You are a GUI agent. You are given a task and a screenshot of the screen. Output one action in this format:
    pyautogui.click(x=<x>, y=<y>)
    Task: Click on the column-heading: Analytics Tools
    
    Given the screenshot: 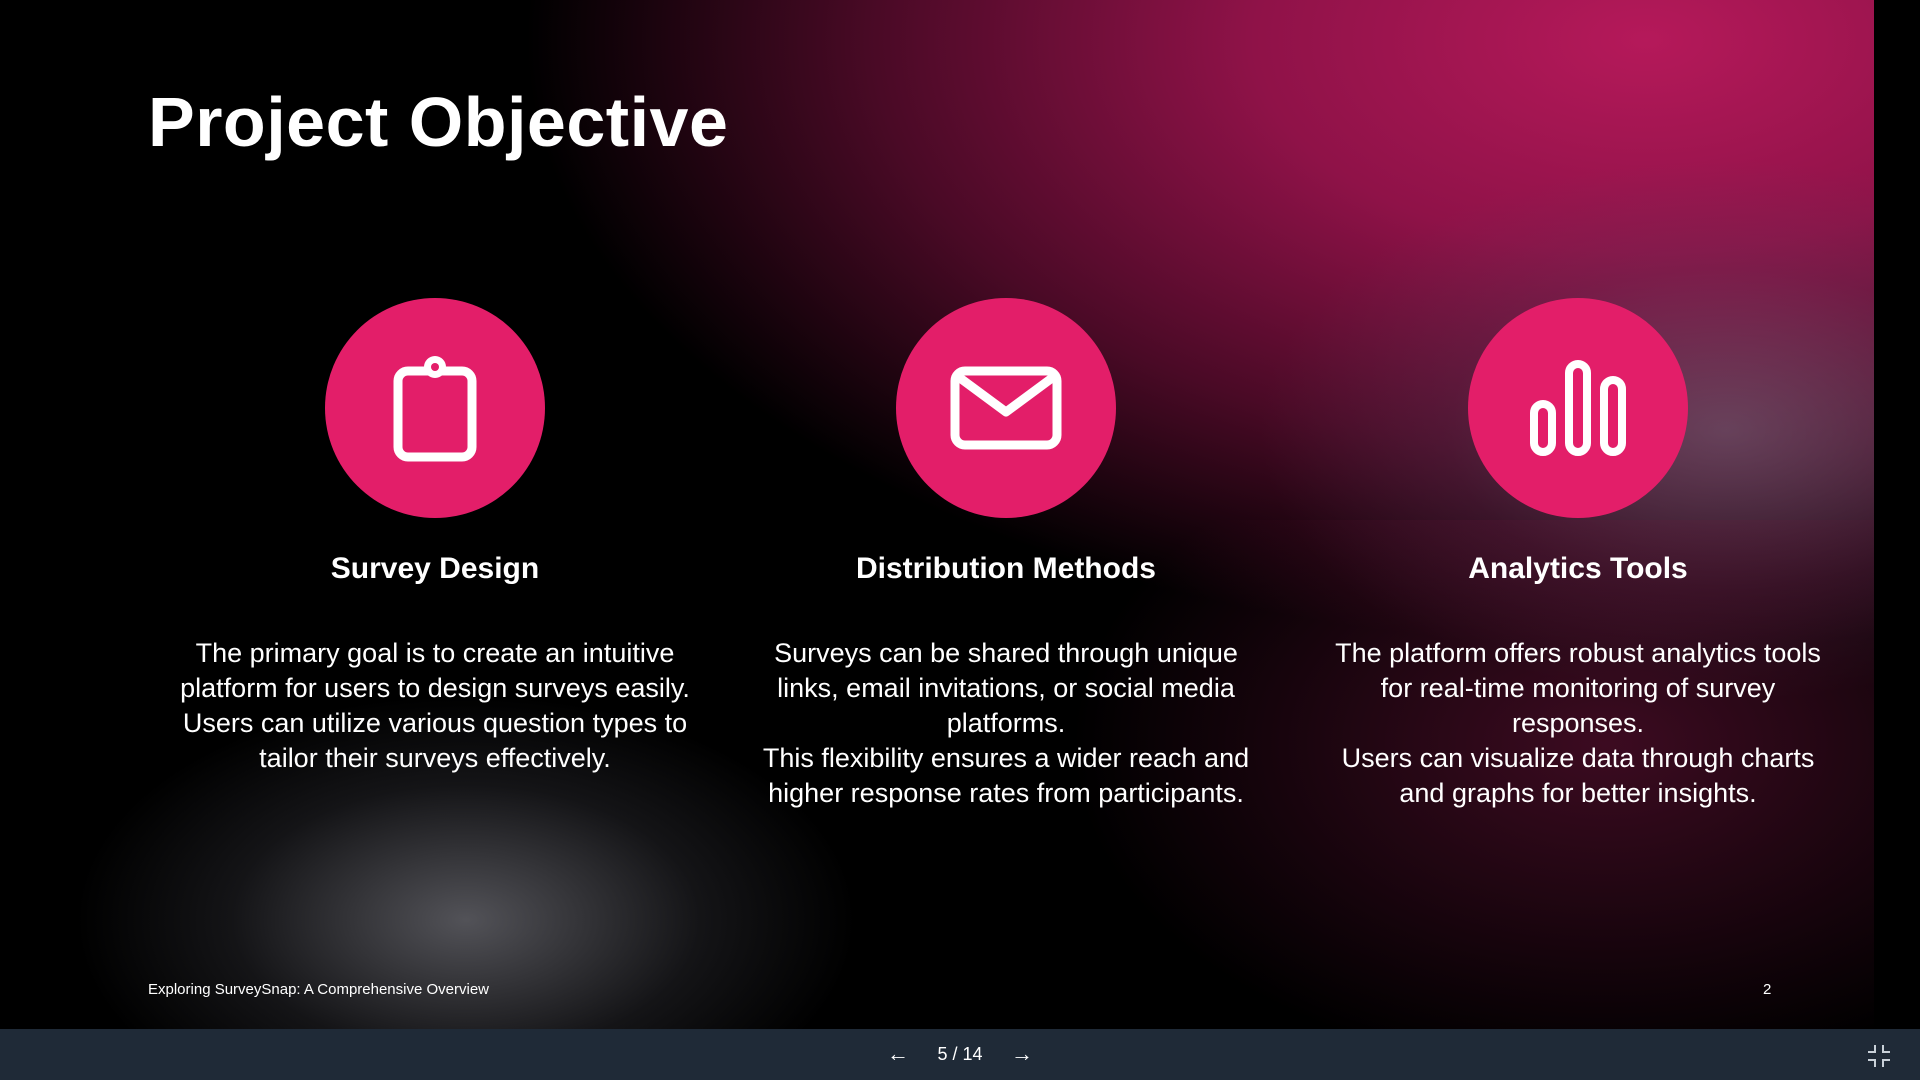 What is the action you would take?
    pyautogui.click(x=1578, y=568)
    